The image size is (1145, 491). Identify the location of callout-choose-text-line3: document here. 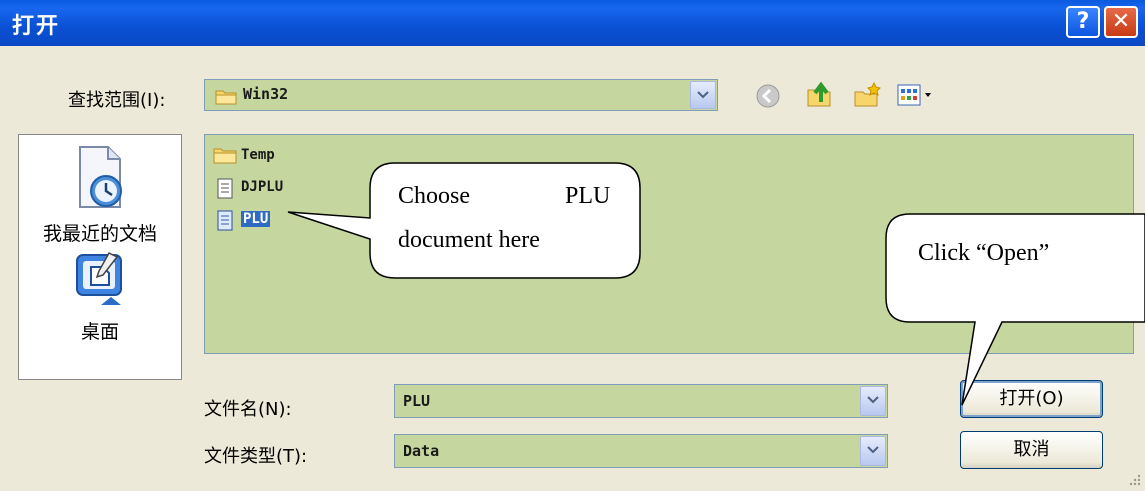
(469, 240).